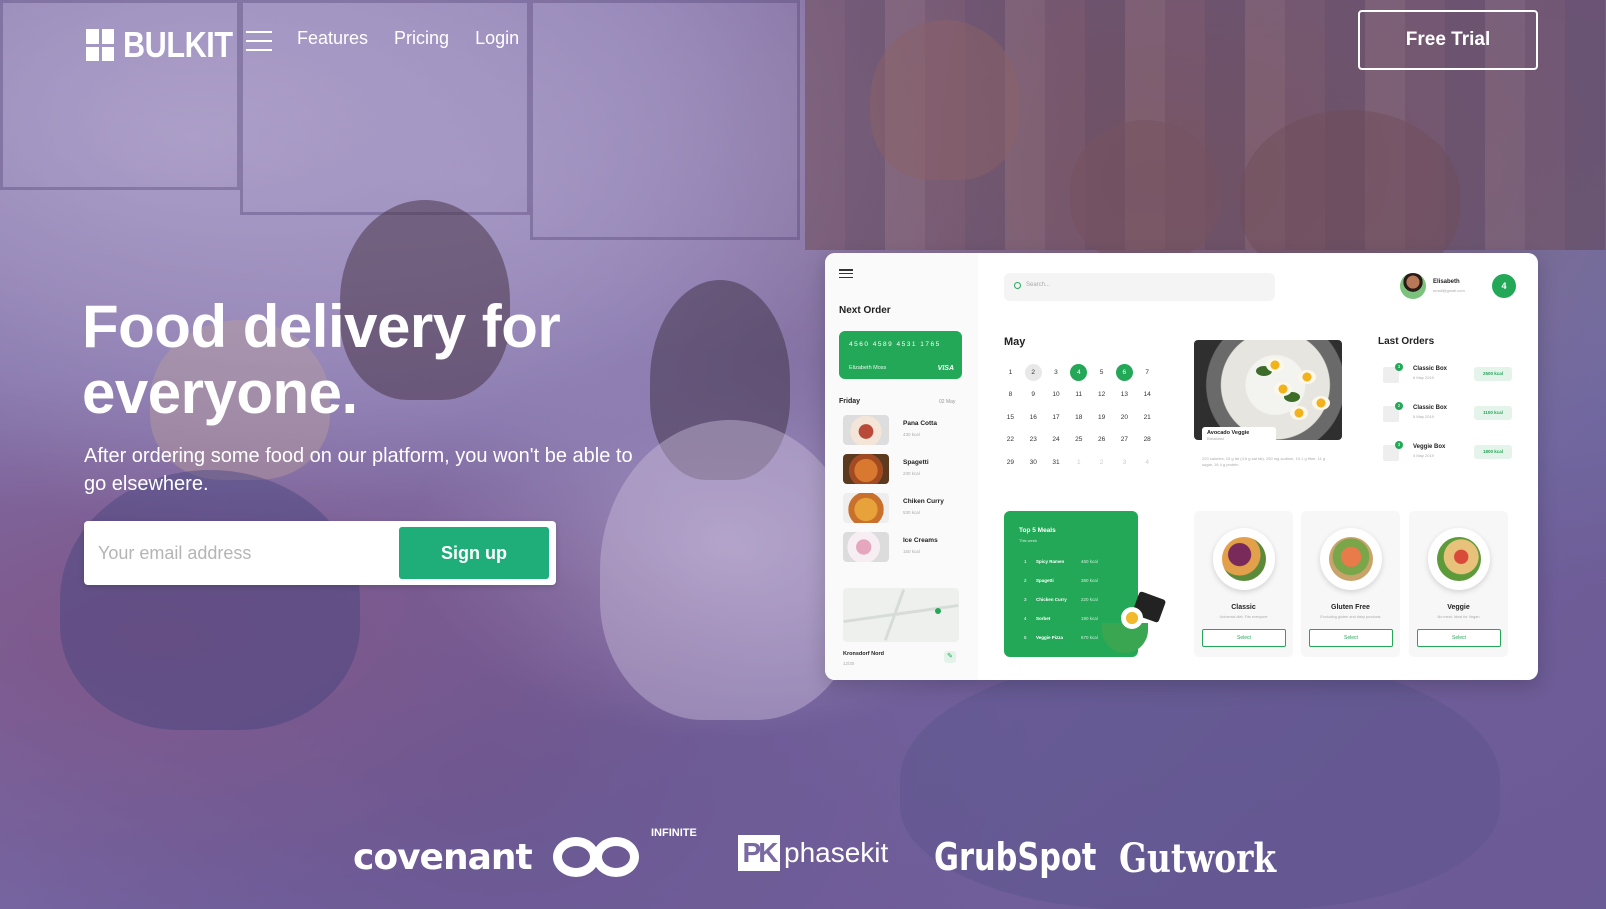  I want to click on calendar-day-selected: 4, so click(1079, 372).